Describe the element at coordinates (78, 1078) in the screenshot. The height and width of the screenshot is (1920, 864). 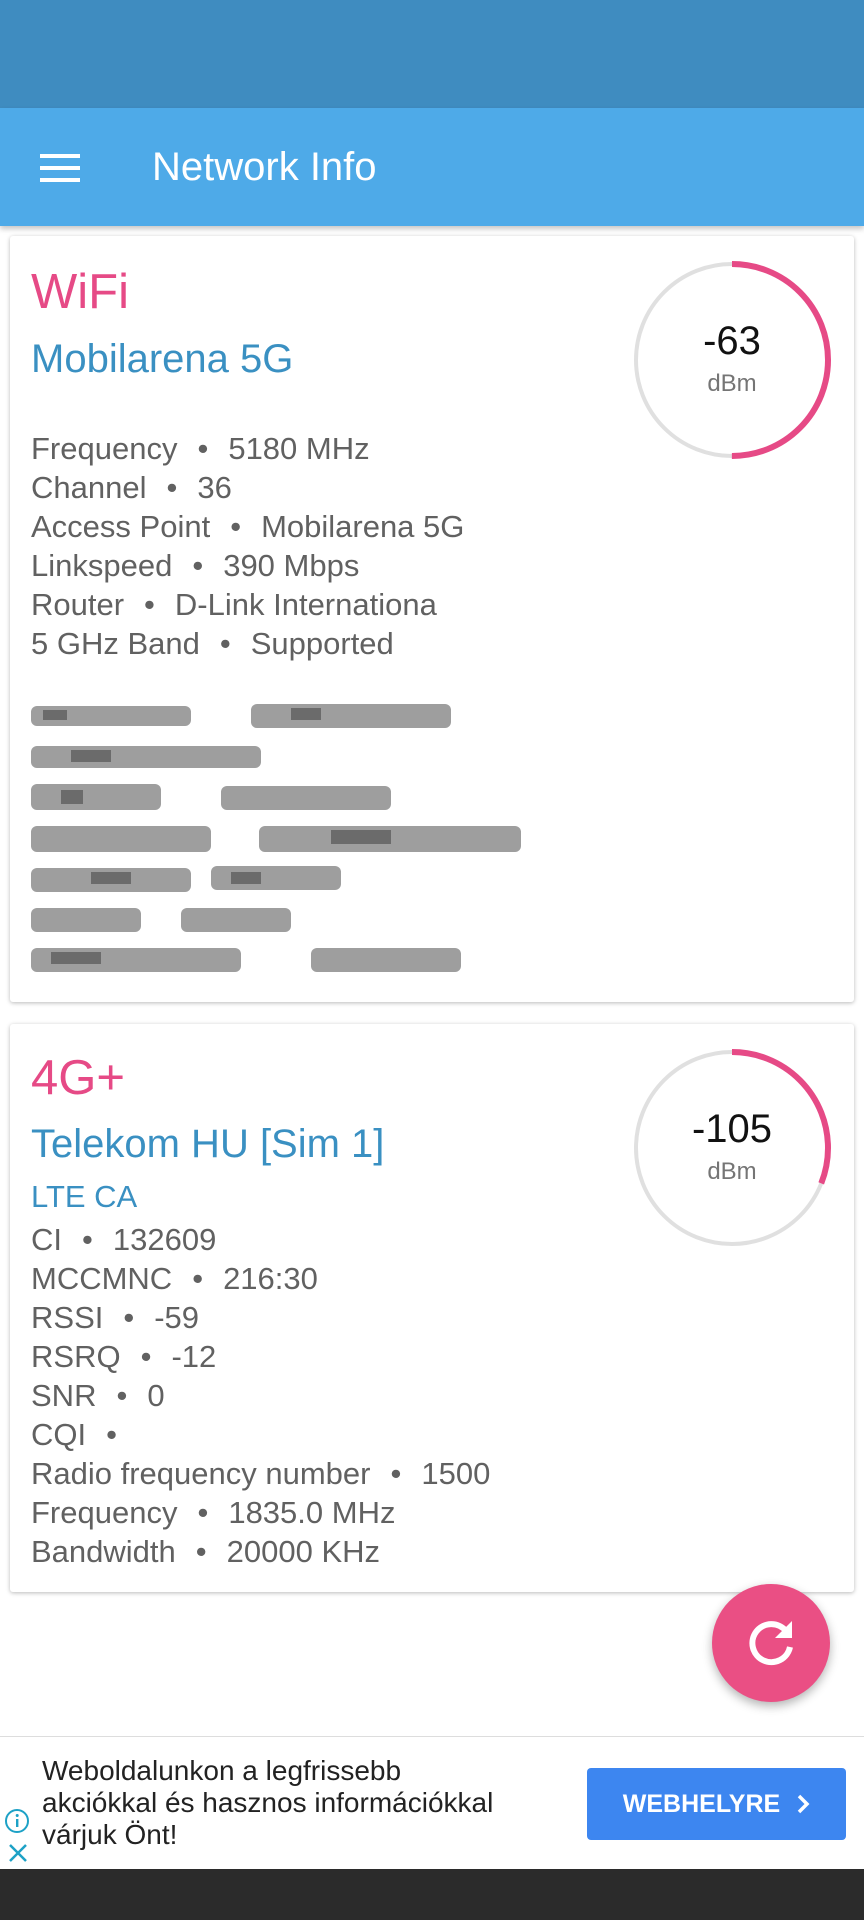
I see `cell-type-label: 4G+` at that location.